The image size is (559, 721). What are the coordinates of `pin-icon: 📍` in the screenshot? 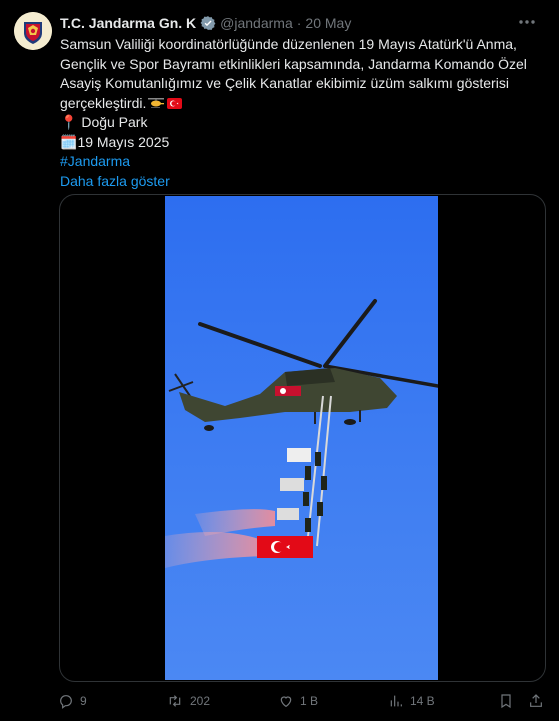 It's located at (69, 122).